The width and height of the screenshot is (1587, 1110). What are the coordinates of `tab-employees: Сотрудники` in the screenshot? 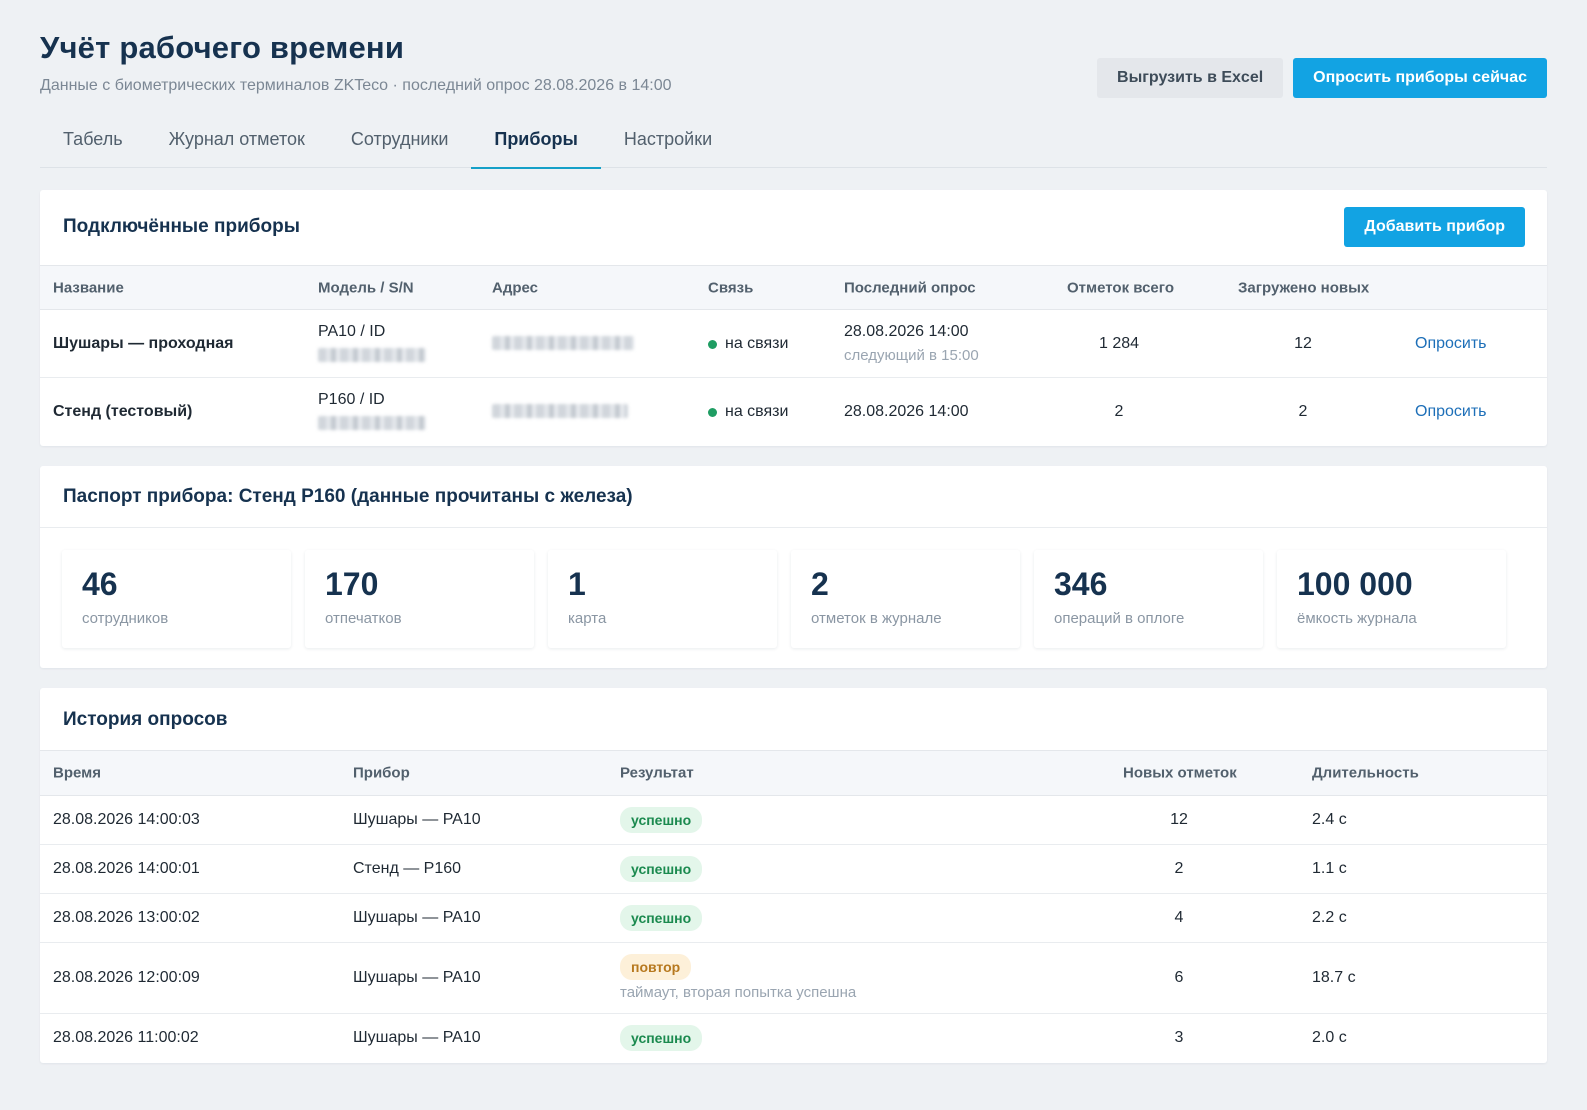 It's located at (400, 143).